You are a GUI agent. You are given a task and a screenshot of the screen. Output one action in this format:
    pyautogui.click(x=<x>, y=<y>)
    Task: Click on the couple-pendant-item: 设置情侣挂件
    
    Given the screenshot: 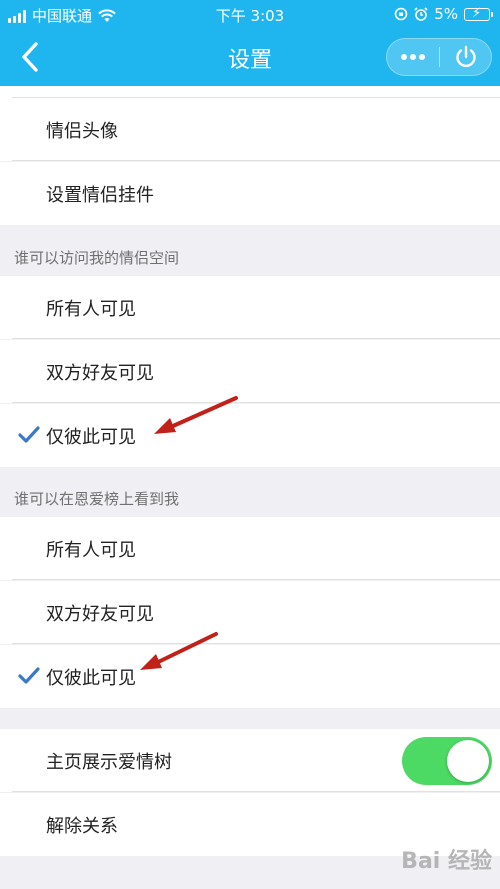 What is the action you would take?
    pyautogui.click(x=250, y=193)
    